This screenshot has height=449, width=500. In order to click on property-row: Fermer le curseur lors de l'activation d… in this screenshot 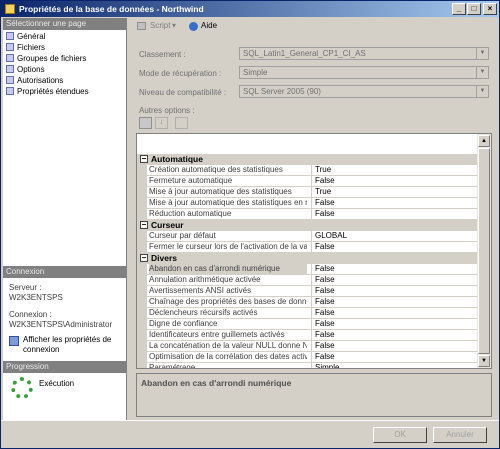, I will do `click(307, 247)`.